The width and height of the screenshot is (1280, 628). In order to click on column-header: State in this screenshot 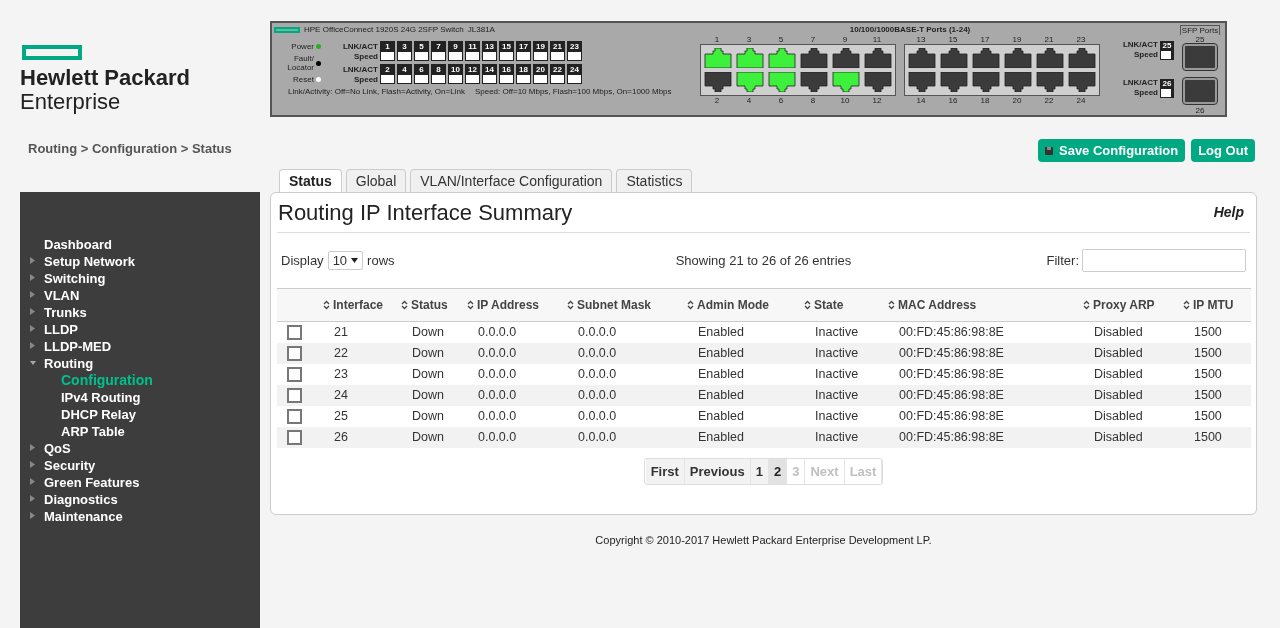, I will do `click(846, 305)`.